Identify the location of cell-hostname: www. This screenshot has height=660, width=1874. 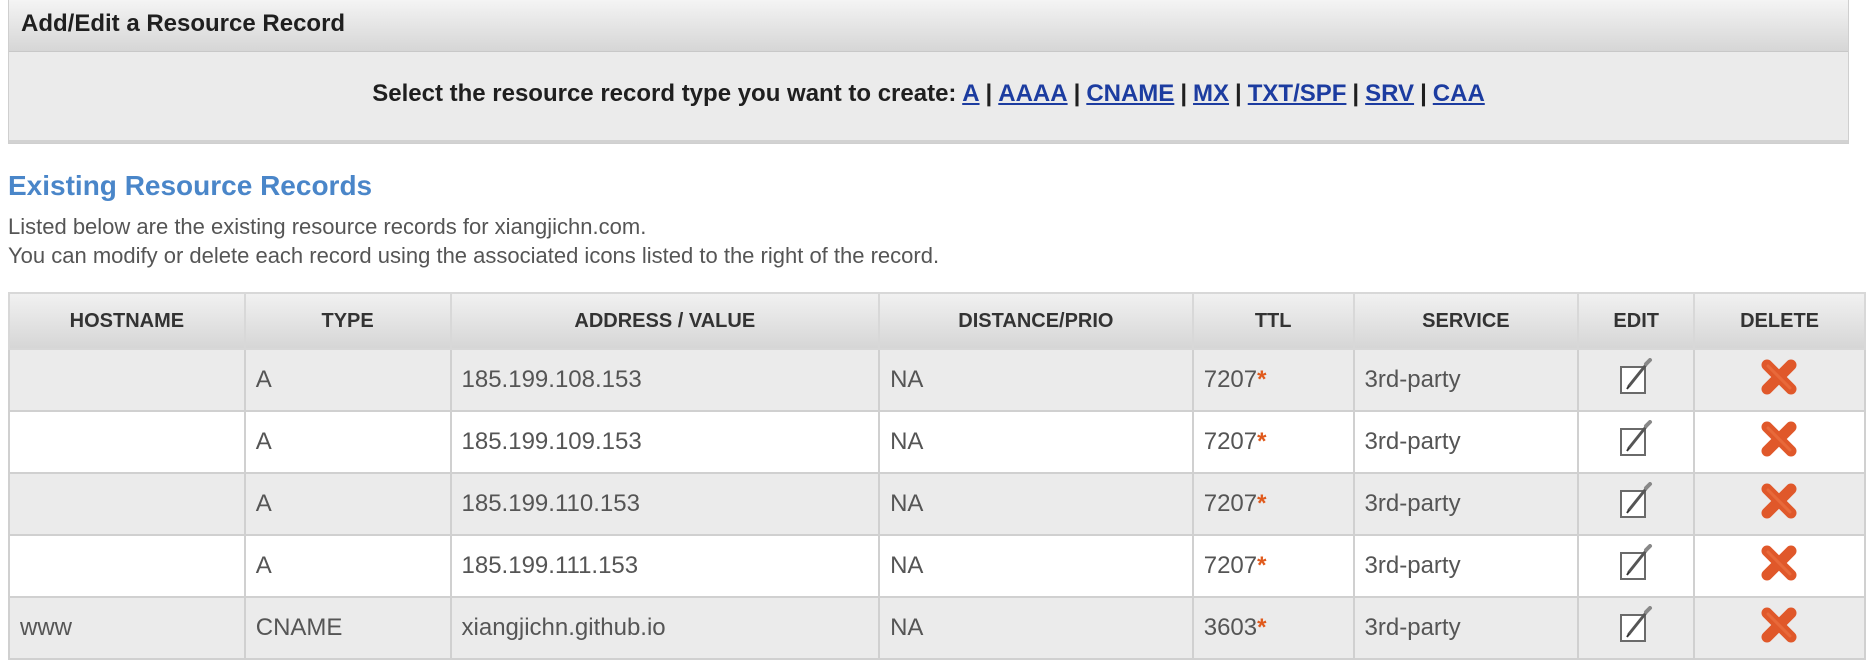
(127, 628).